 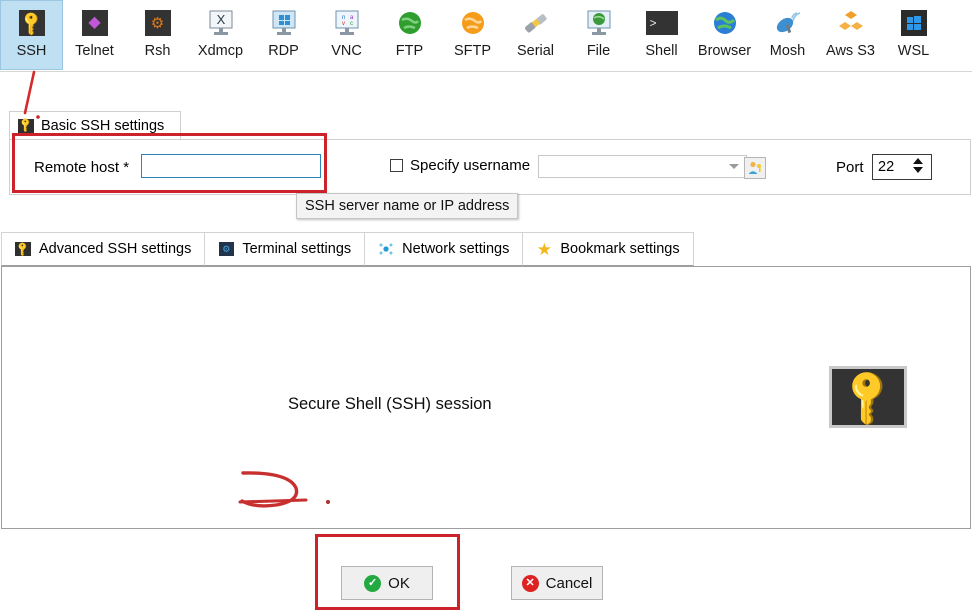 What do you see at coordinates (346, 51) in the screenshot?
I see `protocol-vnc-label: VNC` at bounding box center [346, 51].